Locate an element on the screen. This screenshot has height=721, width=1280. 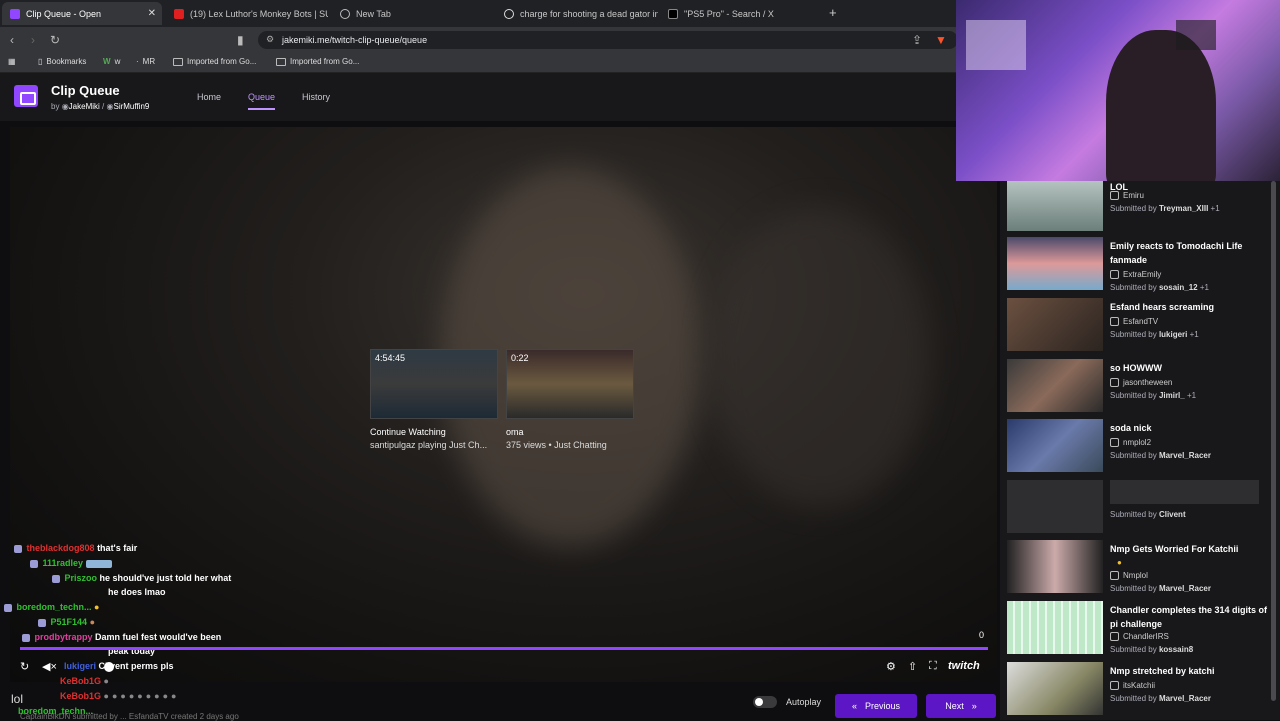
brave-shield-icon: ▼ is located at coordinates (941, 40).